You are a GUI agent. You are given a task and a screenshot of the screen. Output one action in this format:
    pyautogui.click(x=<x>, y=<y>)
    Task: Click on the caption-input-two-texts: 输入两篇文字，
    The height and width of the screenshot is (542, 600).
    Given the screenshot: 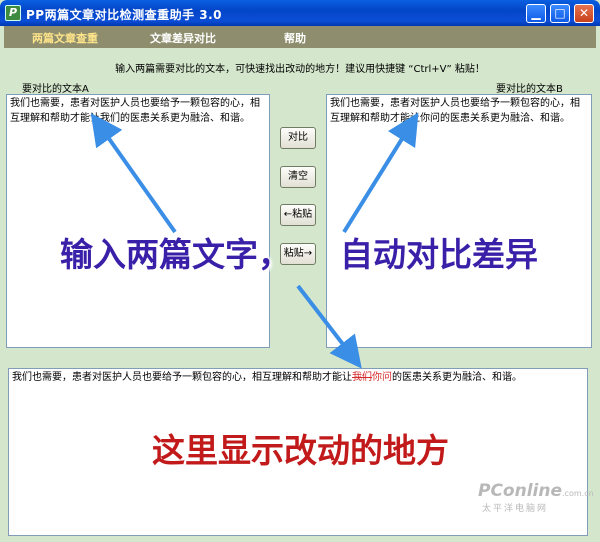 What is the action you would take?
    pyautogui.click(x=175, y=254)
    